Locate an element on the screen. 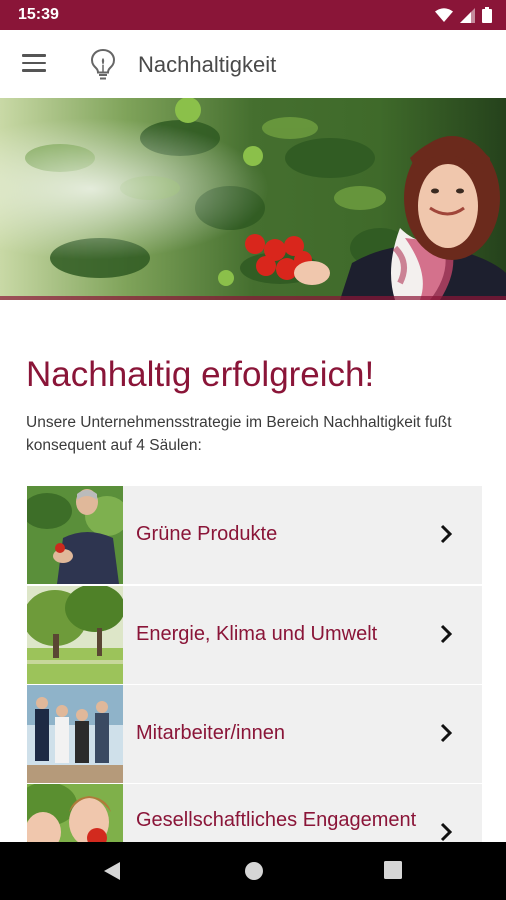 The width and height of the screenshot is (506, 900). status-bar: 15:39 is located at coordinates (253, 15).